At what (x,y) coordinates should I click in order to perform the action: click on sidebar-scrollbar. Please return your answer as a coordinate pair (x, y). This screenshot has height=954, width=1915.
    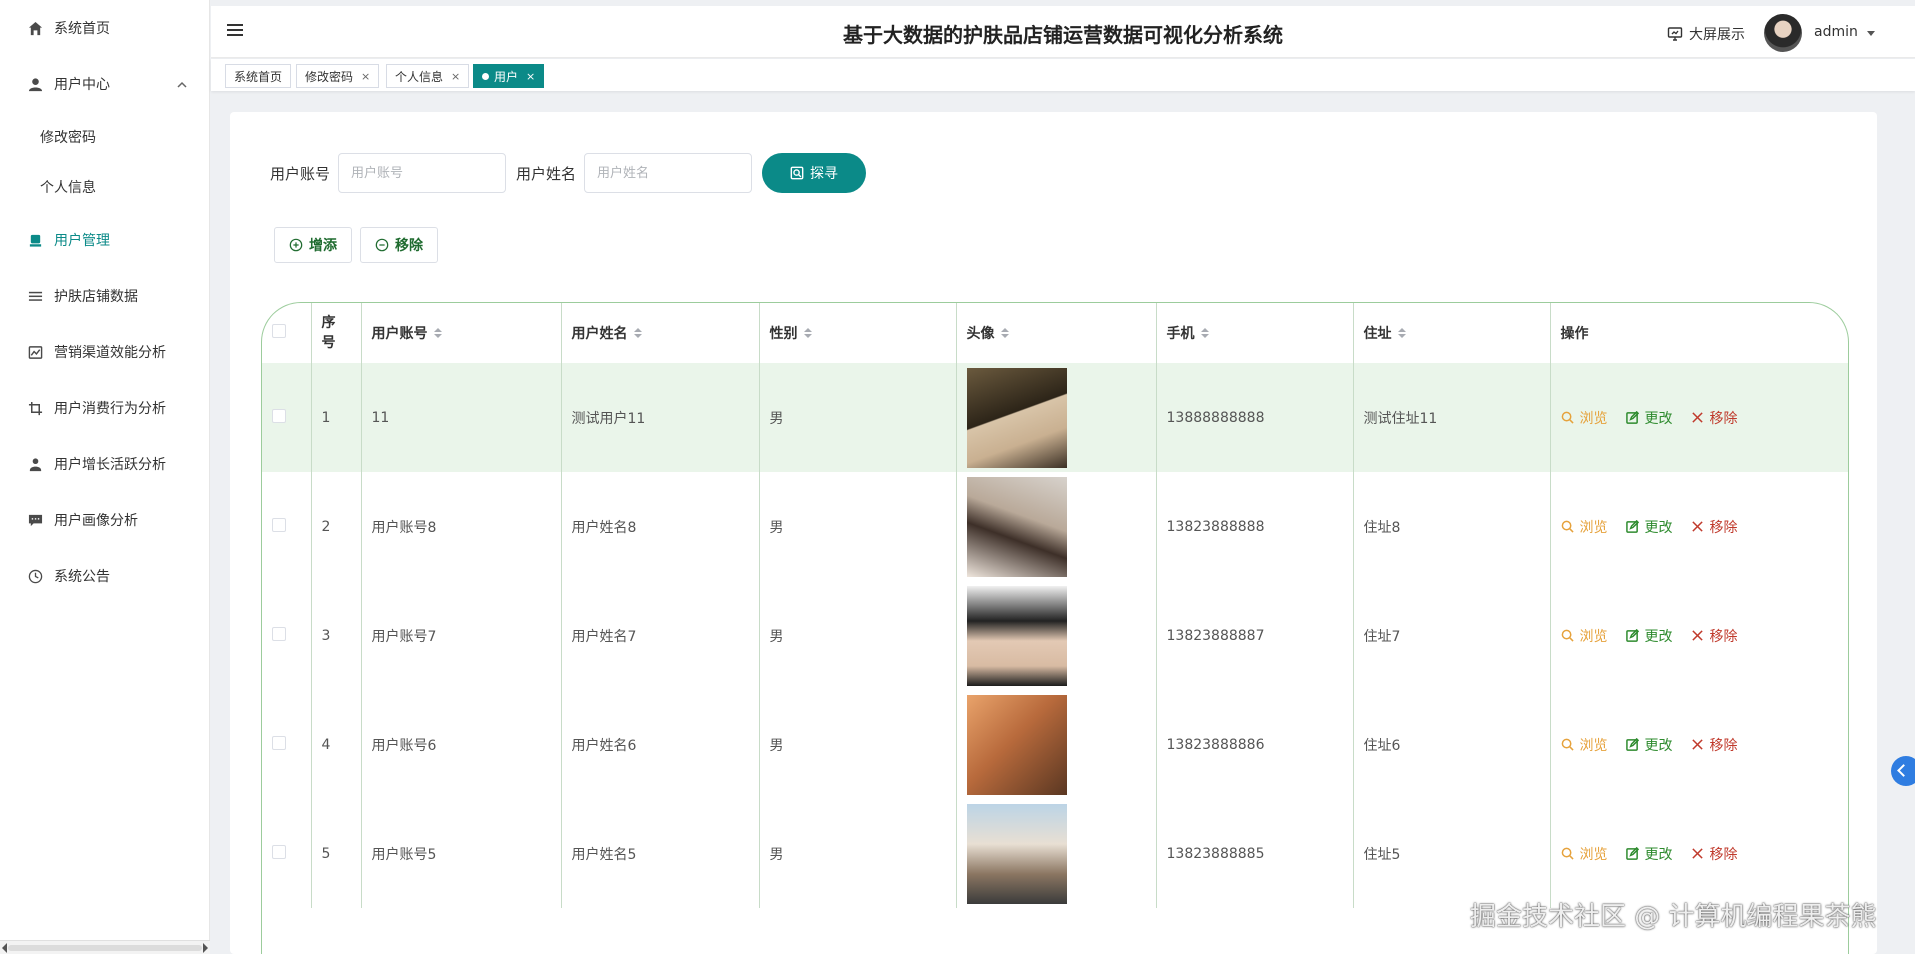
    Looking at the image, I should click on (105, 947).